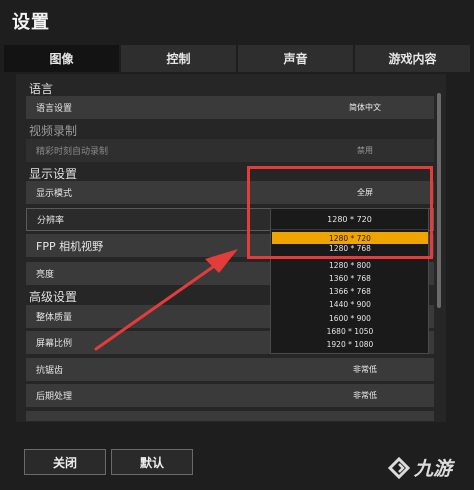  Describe the element at coordinates (41, 89) in the screenshot. I see `section-language: 语言` at that location.